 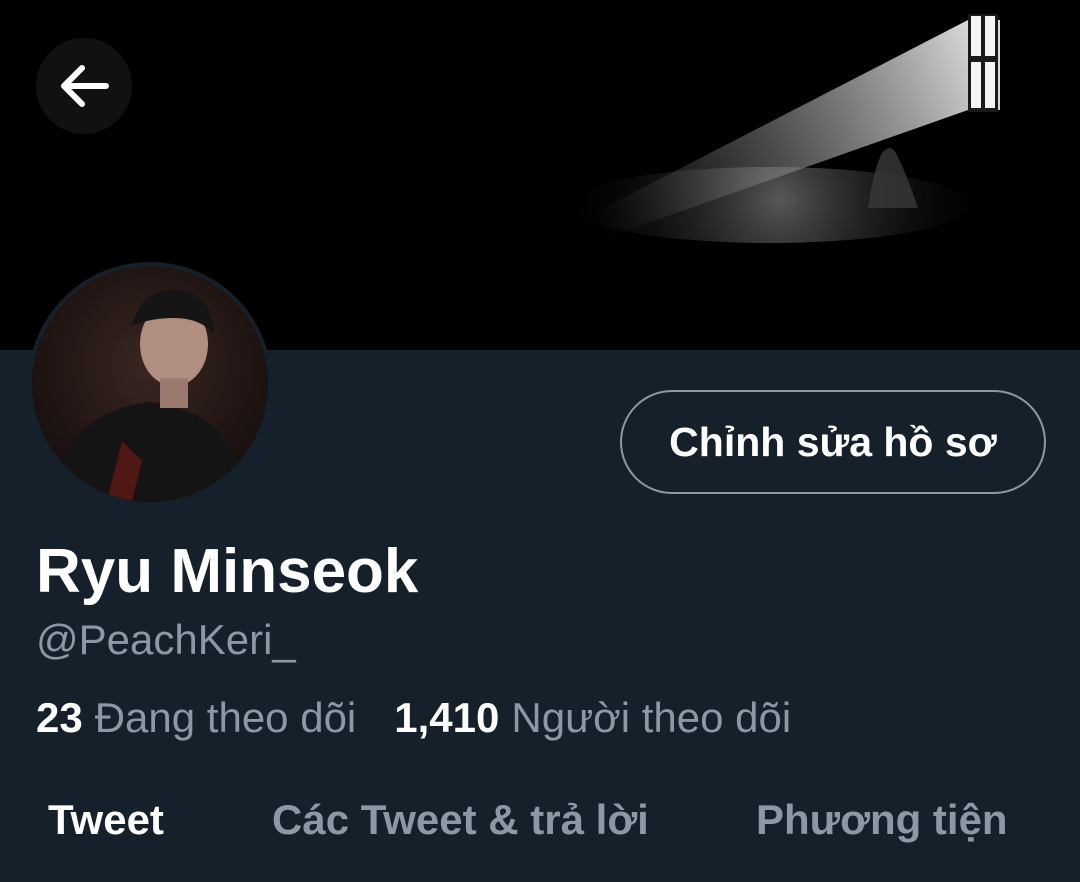 I want to click on tab-tweets-and-replies: Các Tweet & trả lời, so click(x=460, y=820).